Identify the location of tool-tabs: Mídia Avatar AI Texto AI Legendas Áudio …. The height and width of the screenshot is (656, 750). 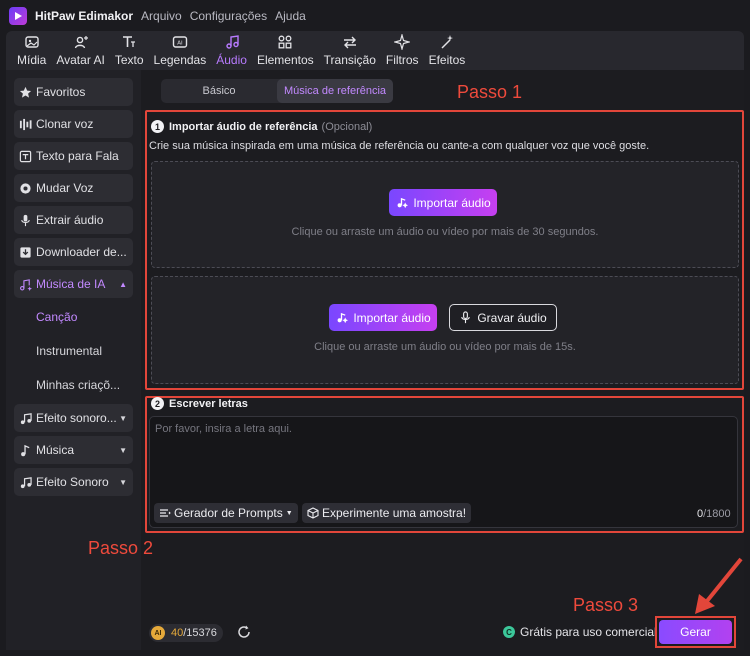
(375, 50).